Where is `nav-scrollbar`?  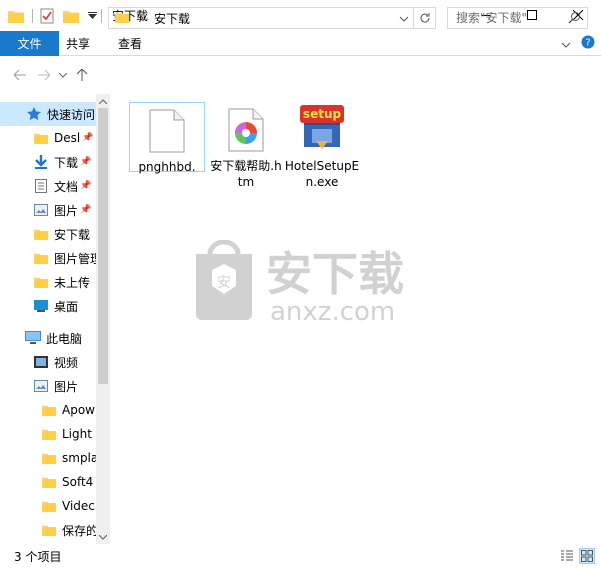 nav-scrollbar is located at coordinates (103, 319).